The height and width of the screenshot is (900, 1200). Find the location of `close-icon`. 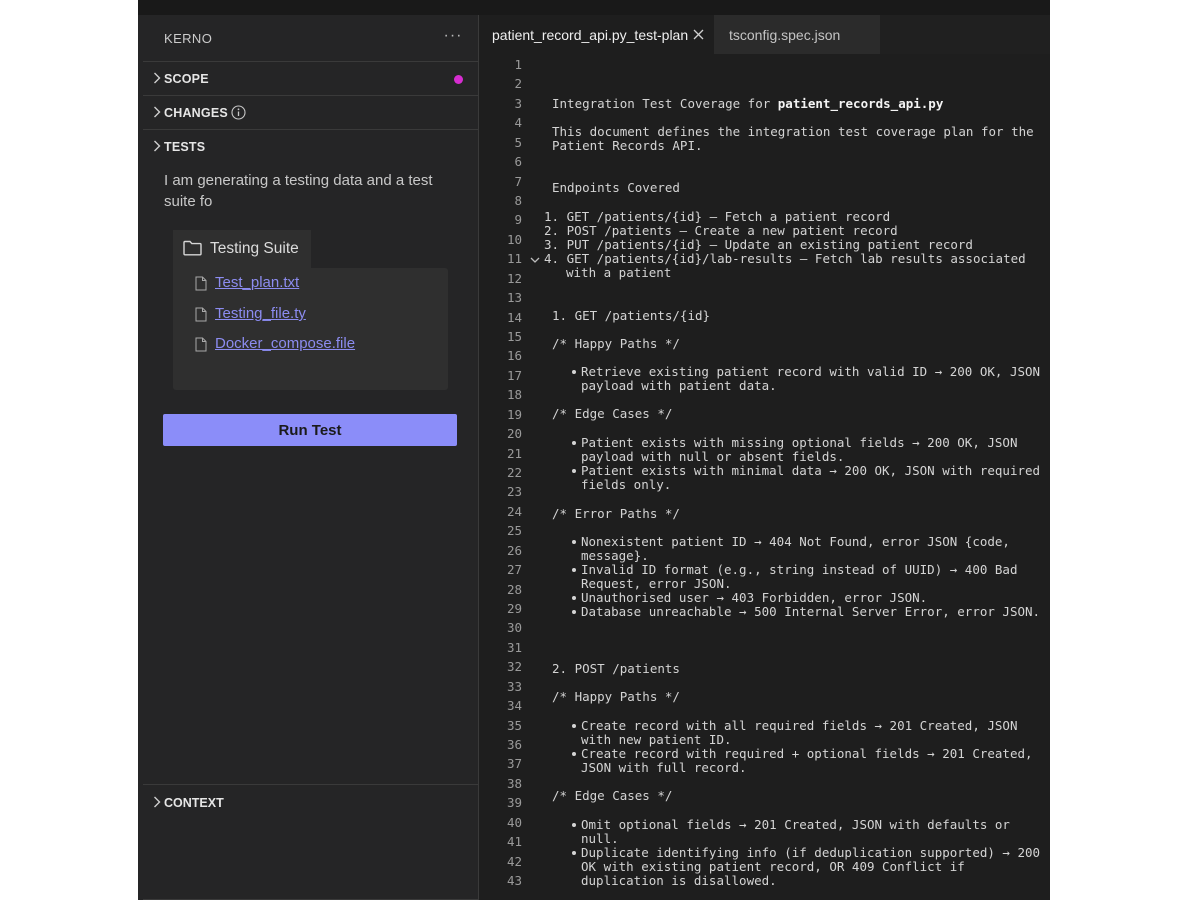

close-icon is located at coordinates (698, 34).